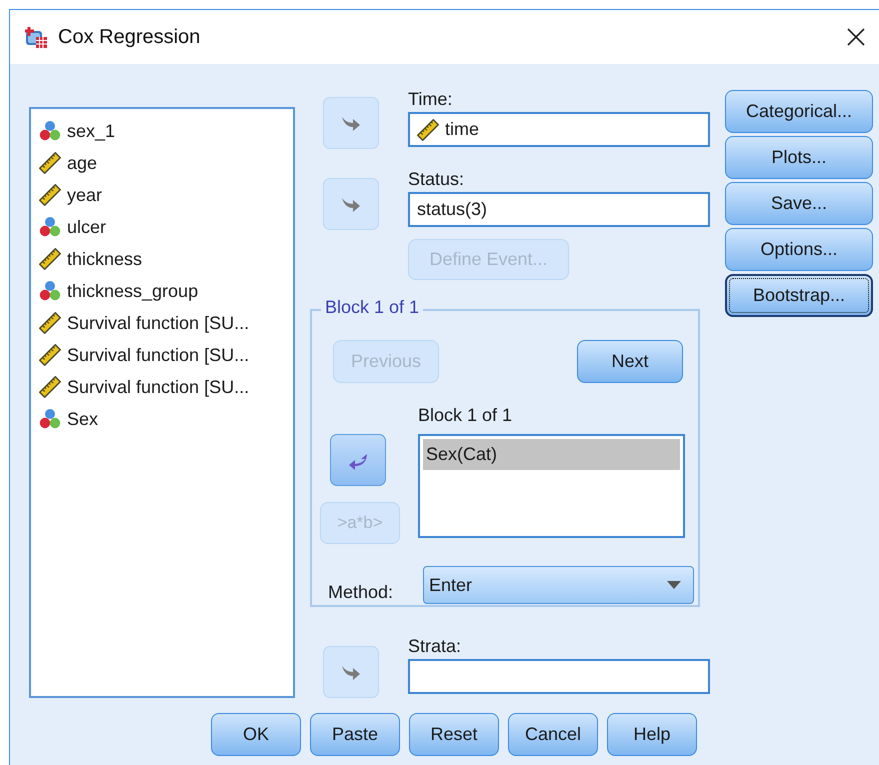 The image size is (879, 765). Describe the element at coordinates (36, 37) in the screenshot. I see `app-icon` at that location.